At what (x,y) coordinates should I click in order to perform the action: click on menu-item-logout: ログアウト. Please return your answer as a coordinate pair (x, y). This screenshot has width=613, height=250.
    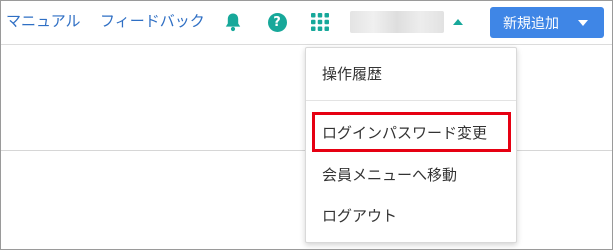
    Looking at the image, I should click on (411, 216).